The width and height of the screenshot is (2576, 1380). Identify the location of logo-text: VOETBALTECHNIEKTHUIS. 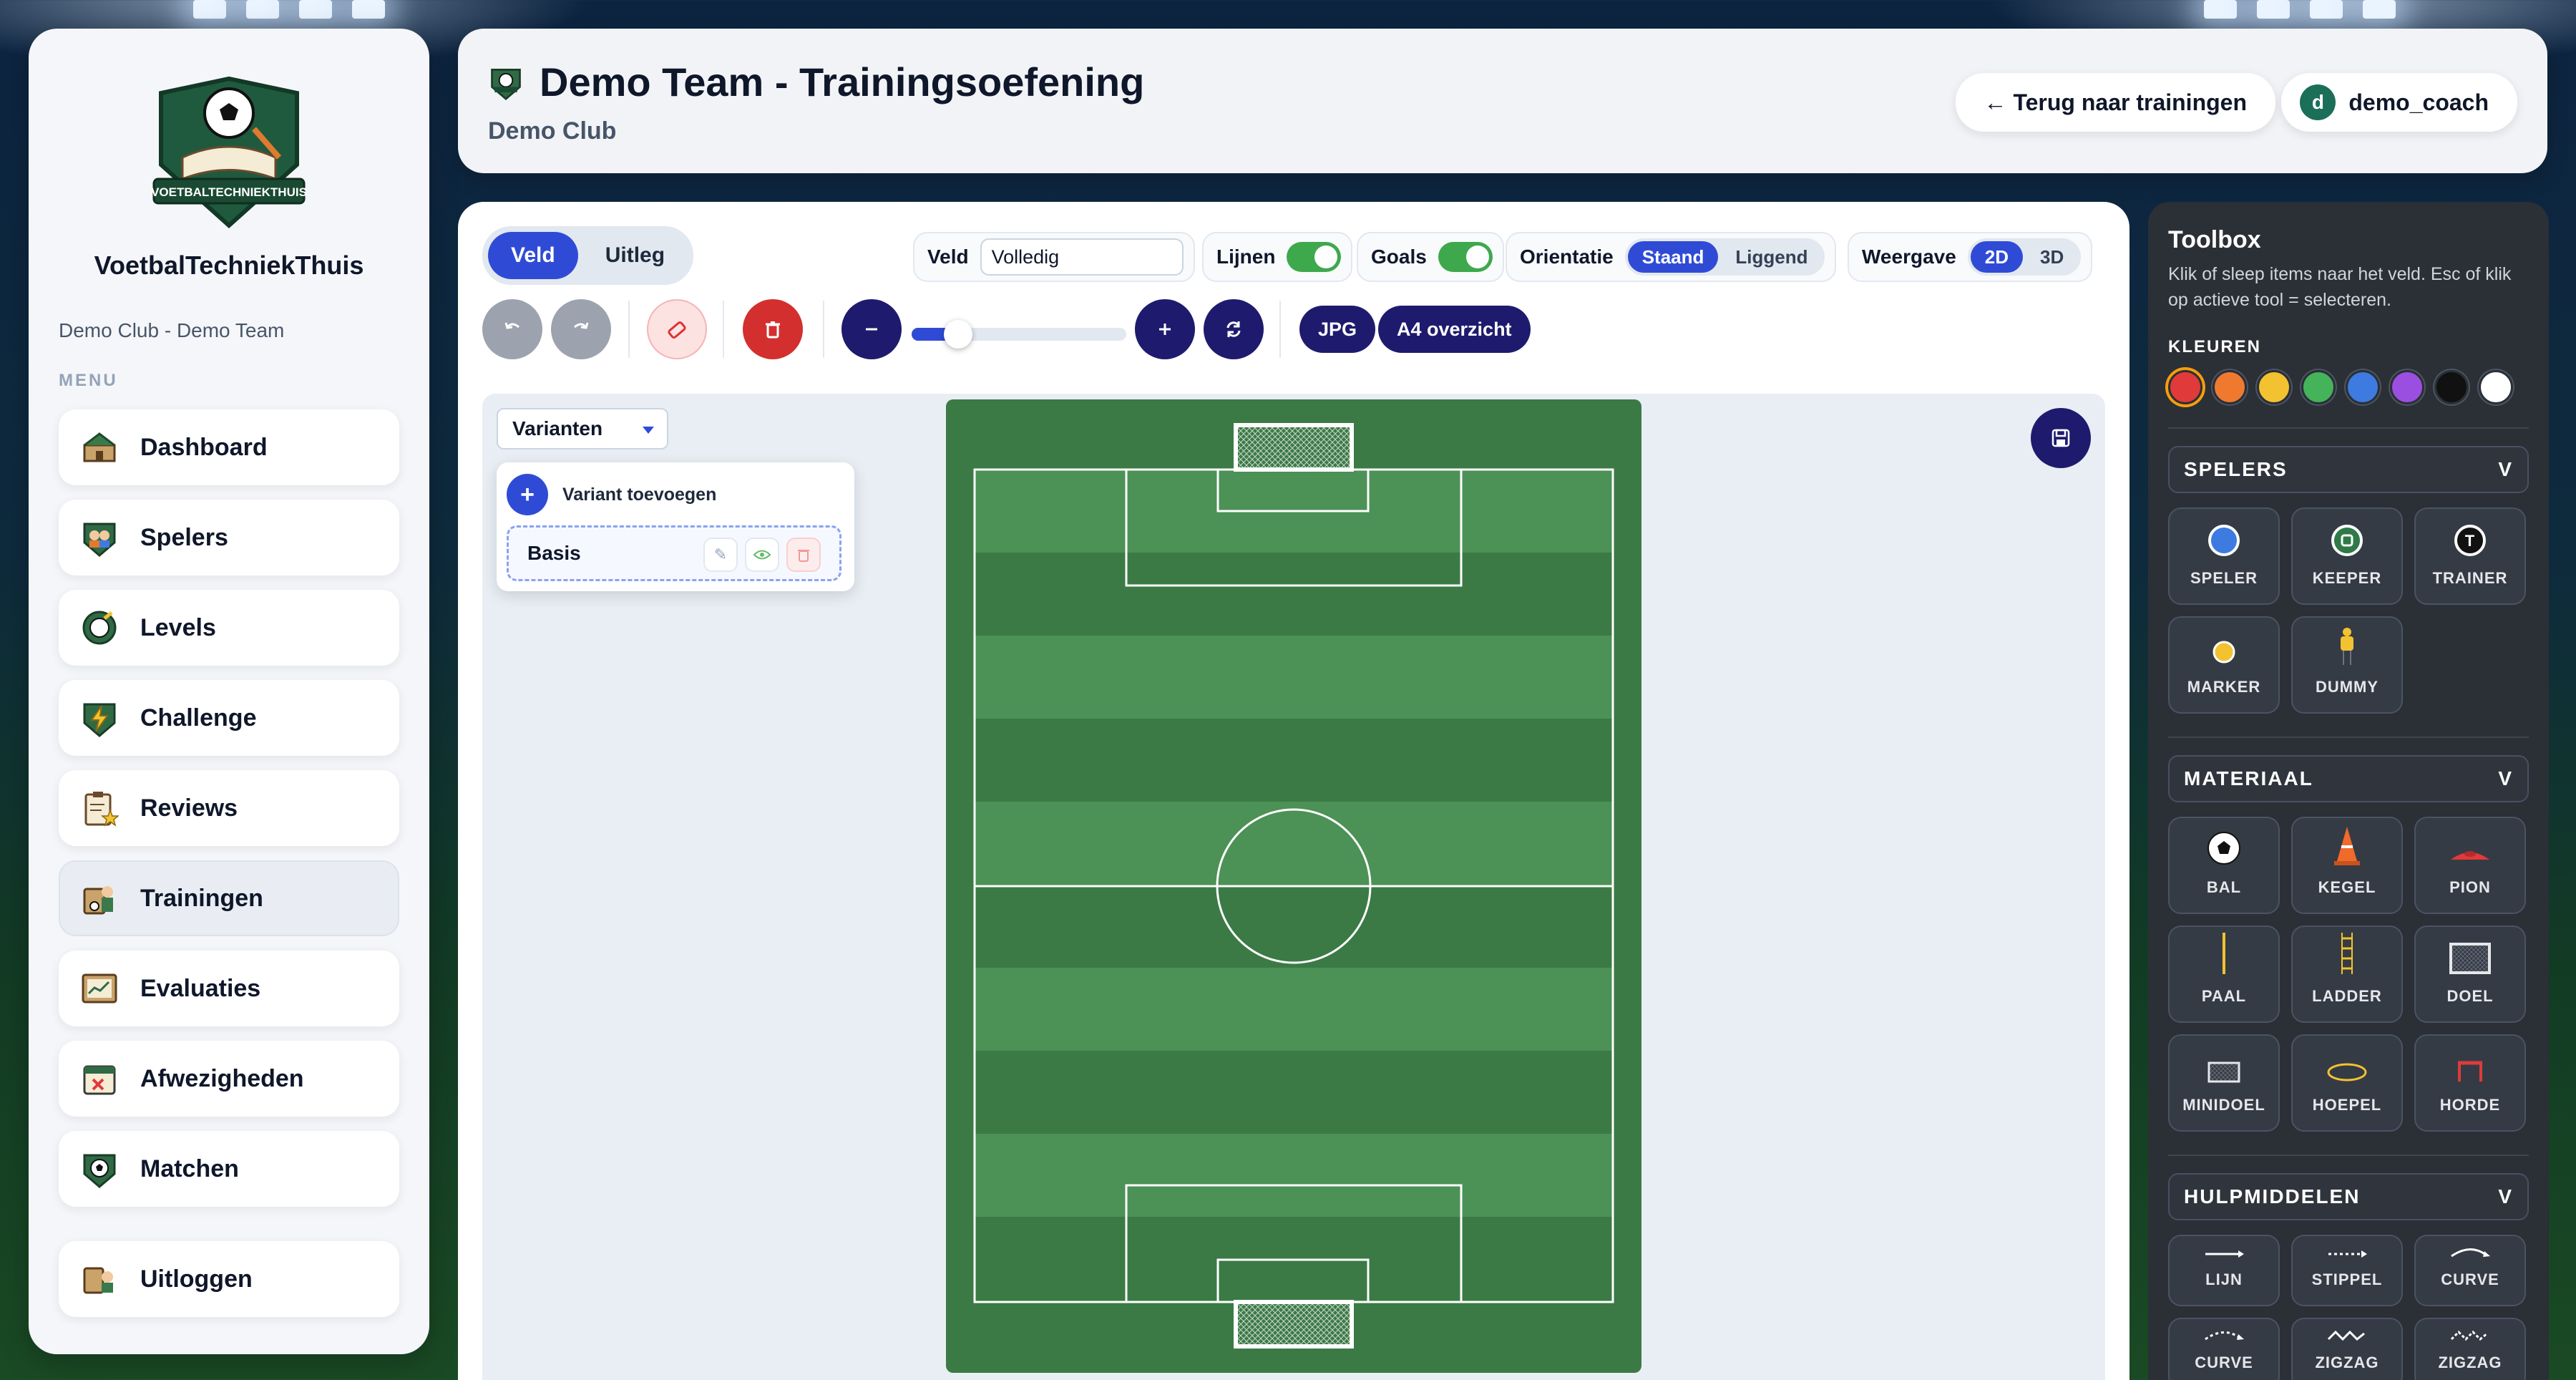
(229, 192).